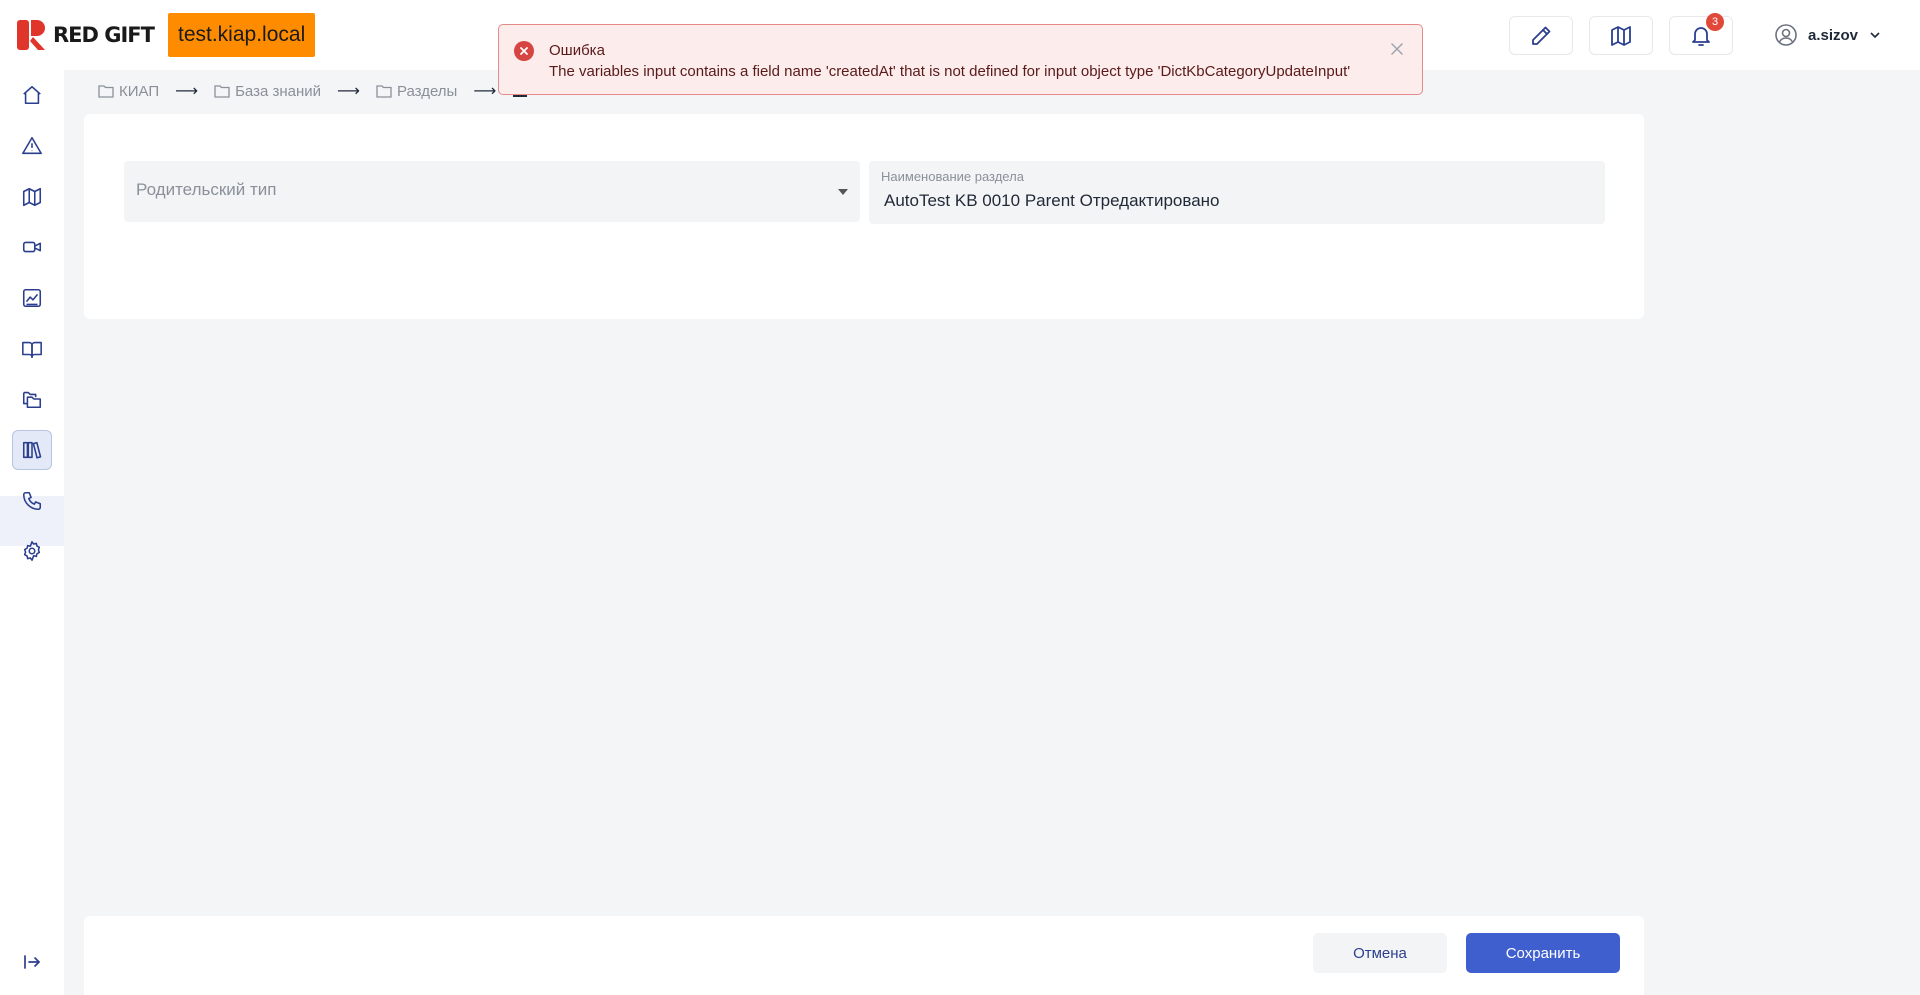 The image size is (1920, 995). I want to click on red-gift-logo-icon, so click(31, 35).